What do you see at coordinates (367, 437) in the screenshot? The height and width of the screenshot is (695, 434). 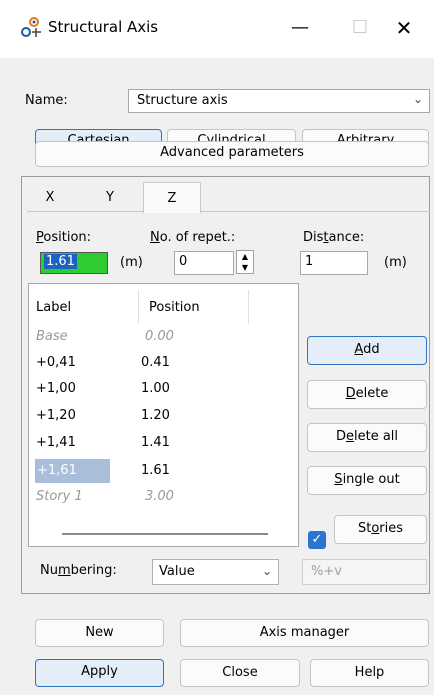 I see `delete-all-button: Delete all` at bounding box center [367, 437].